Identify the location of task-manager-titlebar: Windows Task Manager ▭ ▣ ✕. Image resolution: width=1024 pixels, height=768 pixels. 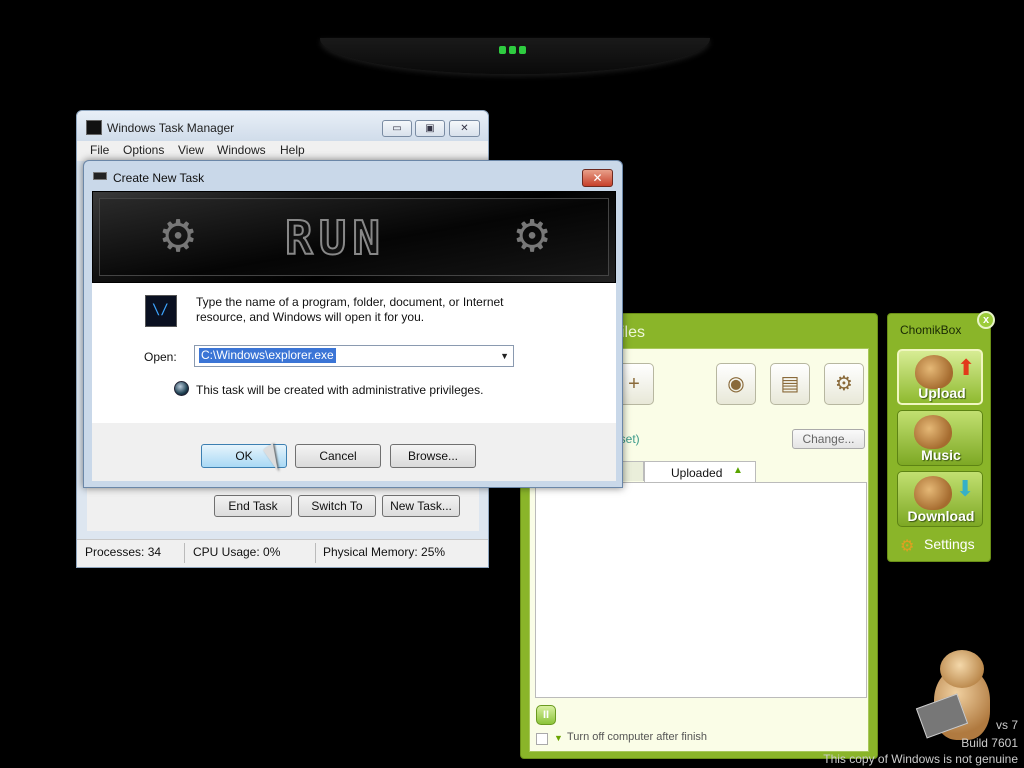
(282, 126).